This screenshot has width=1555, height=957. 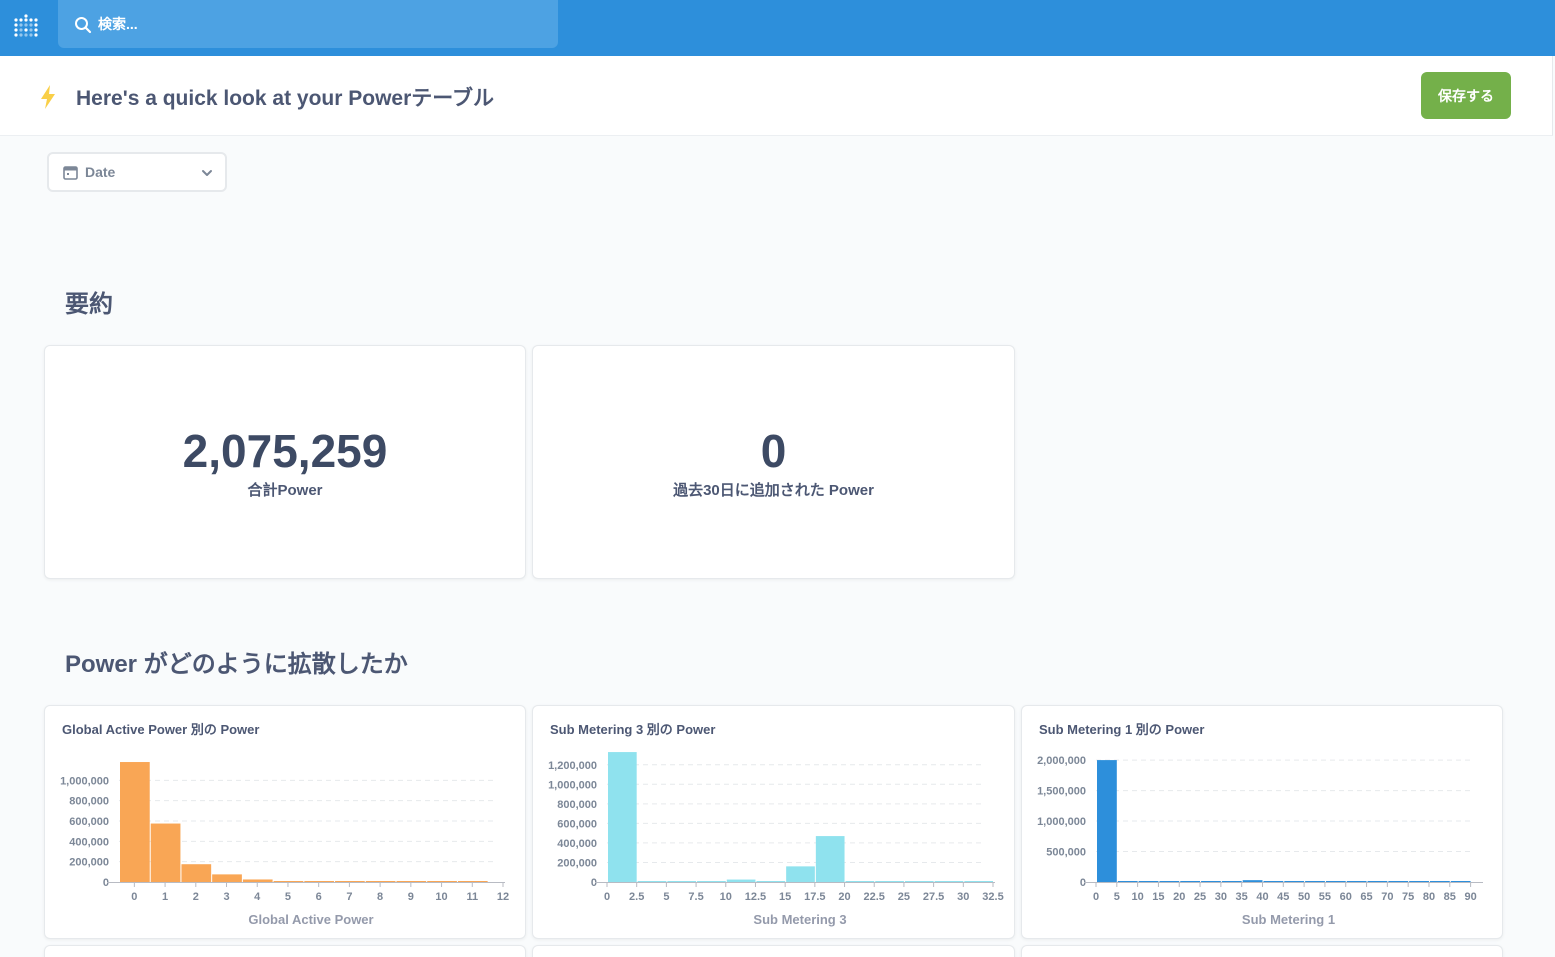 I want to click on metabase-logo-icon, so click(x=26, y=26).